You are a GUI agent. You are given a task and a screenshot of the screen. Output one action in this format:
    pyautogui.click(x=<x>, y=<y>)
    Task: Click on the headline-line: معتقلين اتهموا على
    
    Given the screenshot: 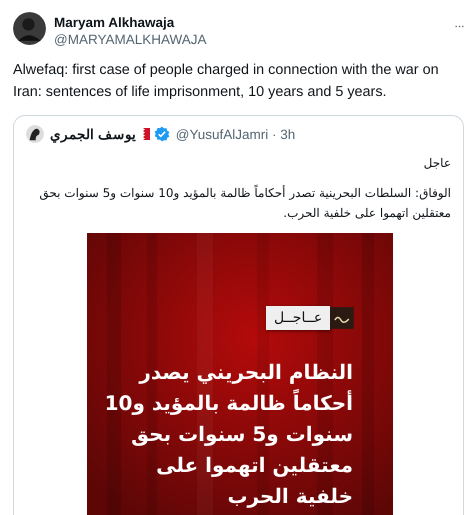 What is the action you would take?
    pyautogui.click(x=254, y=465)
    